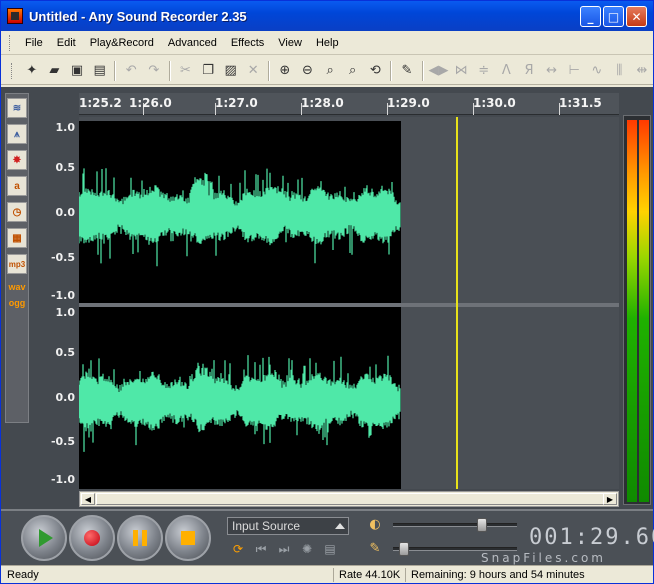 The height and width of the screenshot is (584, 654). What do you see at coordinates (12, 70) in the screenshot?
I see `toolbar-grip` at bounding box center [12, 70].